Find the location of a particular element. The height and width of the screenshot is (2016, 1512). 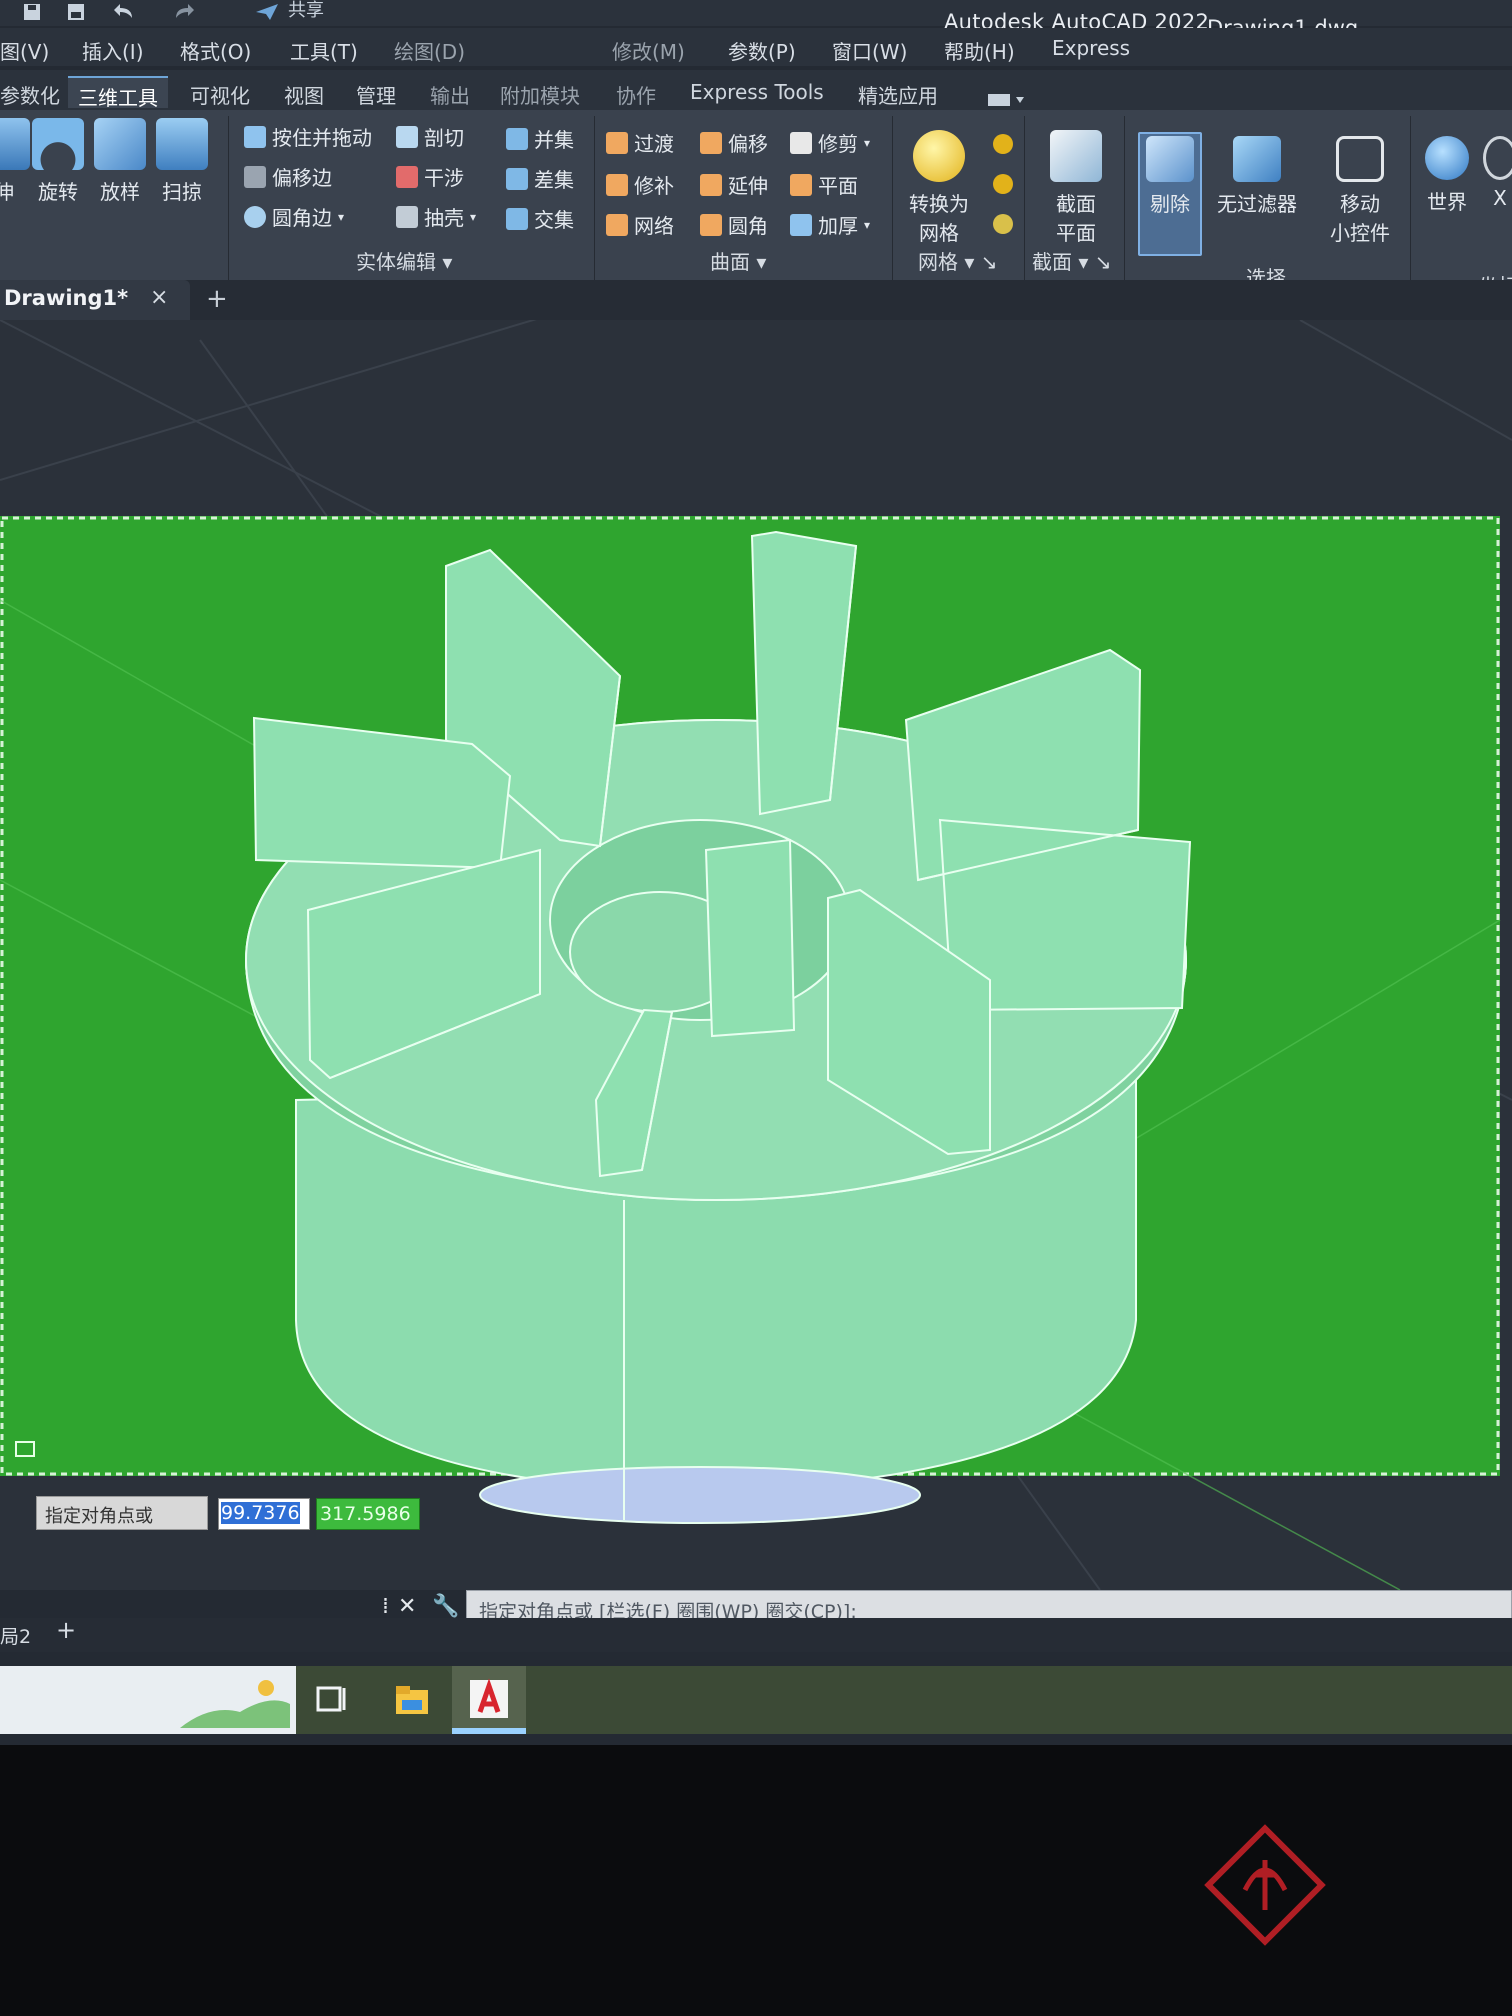

fillet-edge-icon is located at coordinates (255, 216).